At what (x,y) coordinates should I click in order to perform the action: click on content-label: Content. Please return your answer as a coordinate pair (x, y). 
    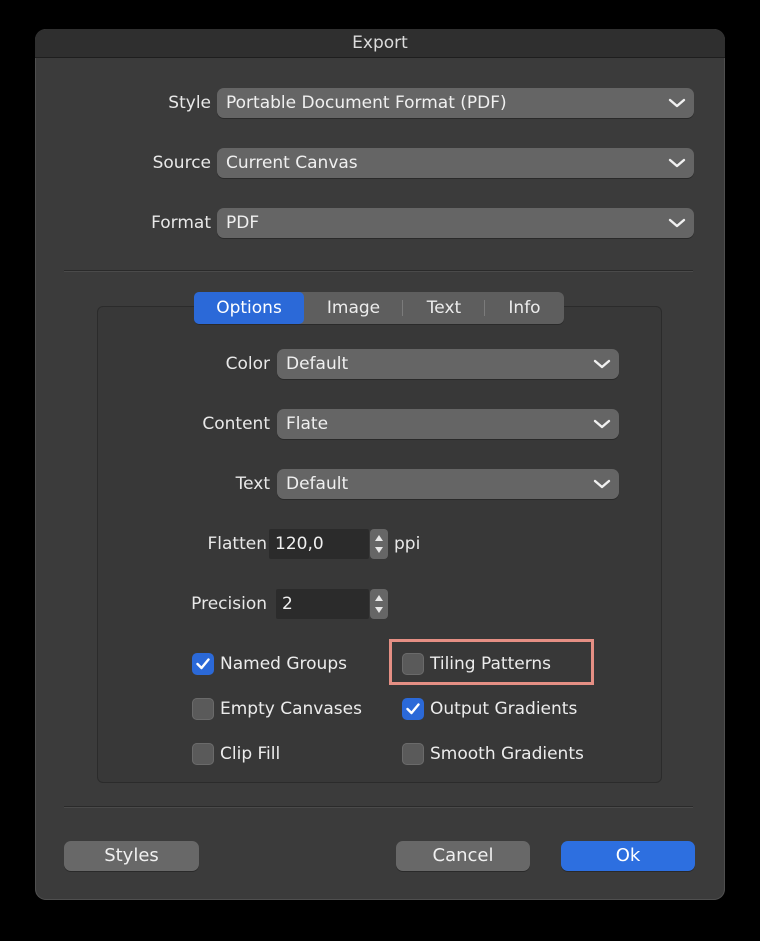
    Looking at the image, I should click on (236, 424).